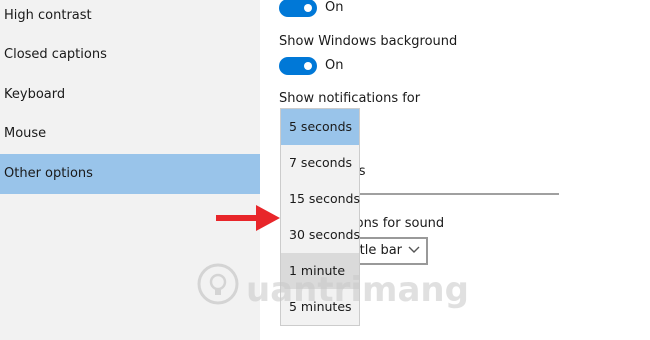 Image resolution: width=650 pixels, height=340 pixels. What do you see at coordinates (130, 18) in the screenshot?
I see `sidebar-item-high-contrast: High contrast` at bounding box center [130, 18].